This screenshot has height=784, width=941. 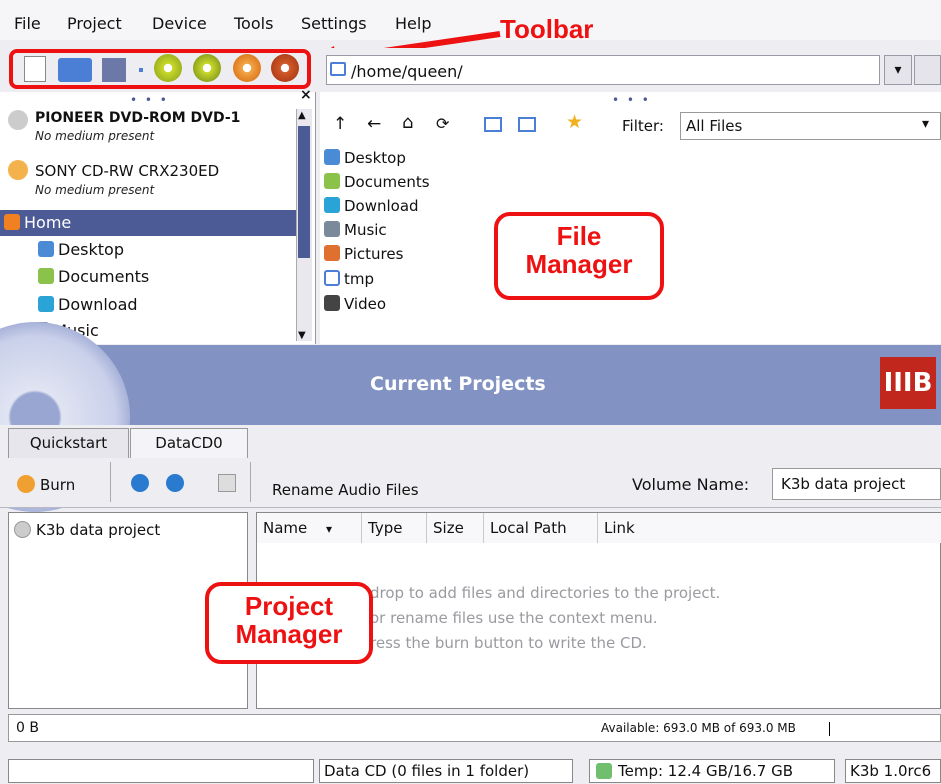 I want to click on temp-folder-icon, so click(x=604, y=771).